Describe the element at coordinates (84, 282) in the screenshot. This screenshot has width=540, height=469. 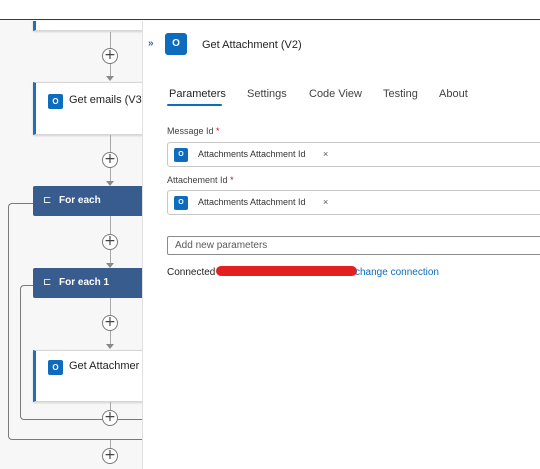
I see `for-each-1-label: For each 1` at that location.